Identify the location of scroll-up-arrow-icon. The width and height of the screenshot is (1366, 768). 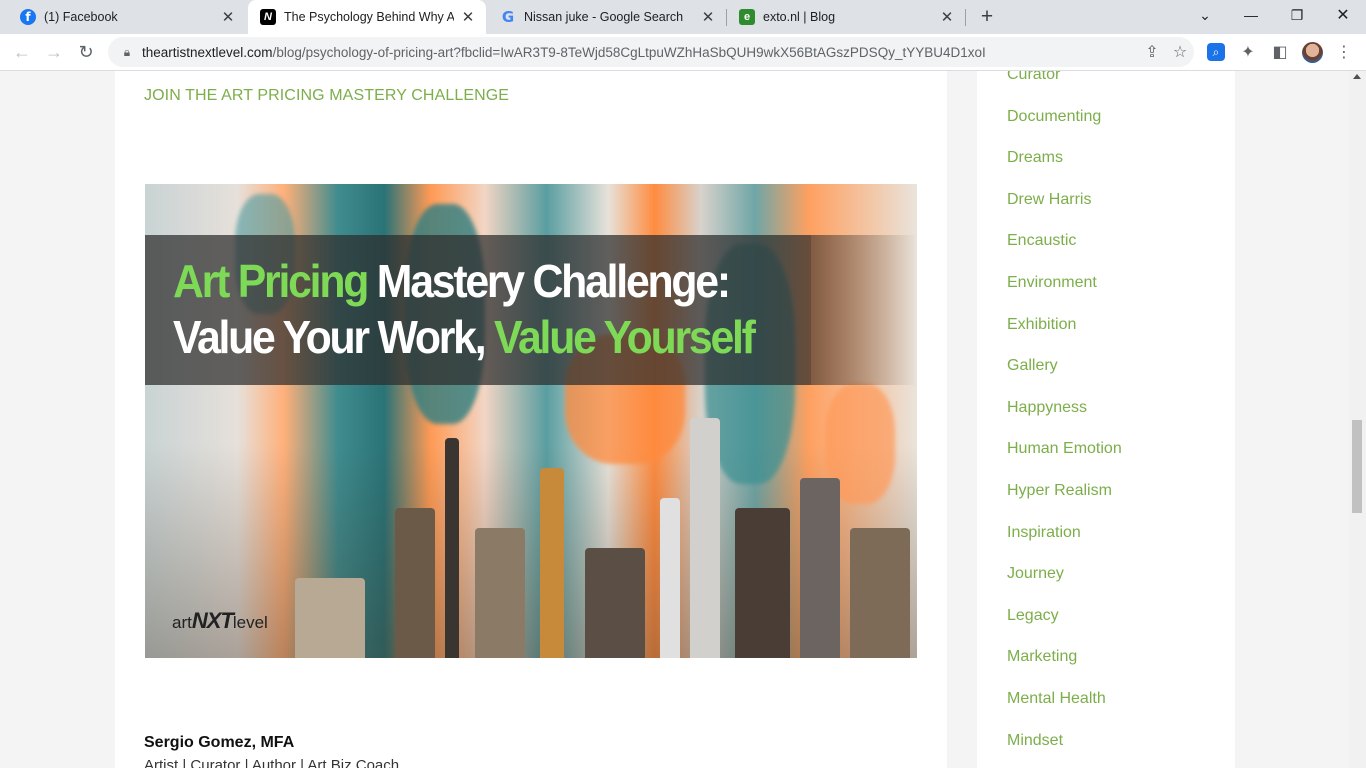
(1357, 76).